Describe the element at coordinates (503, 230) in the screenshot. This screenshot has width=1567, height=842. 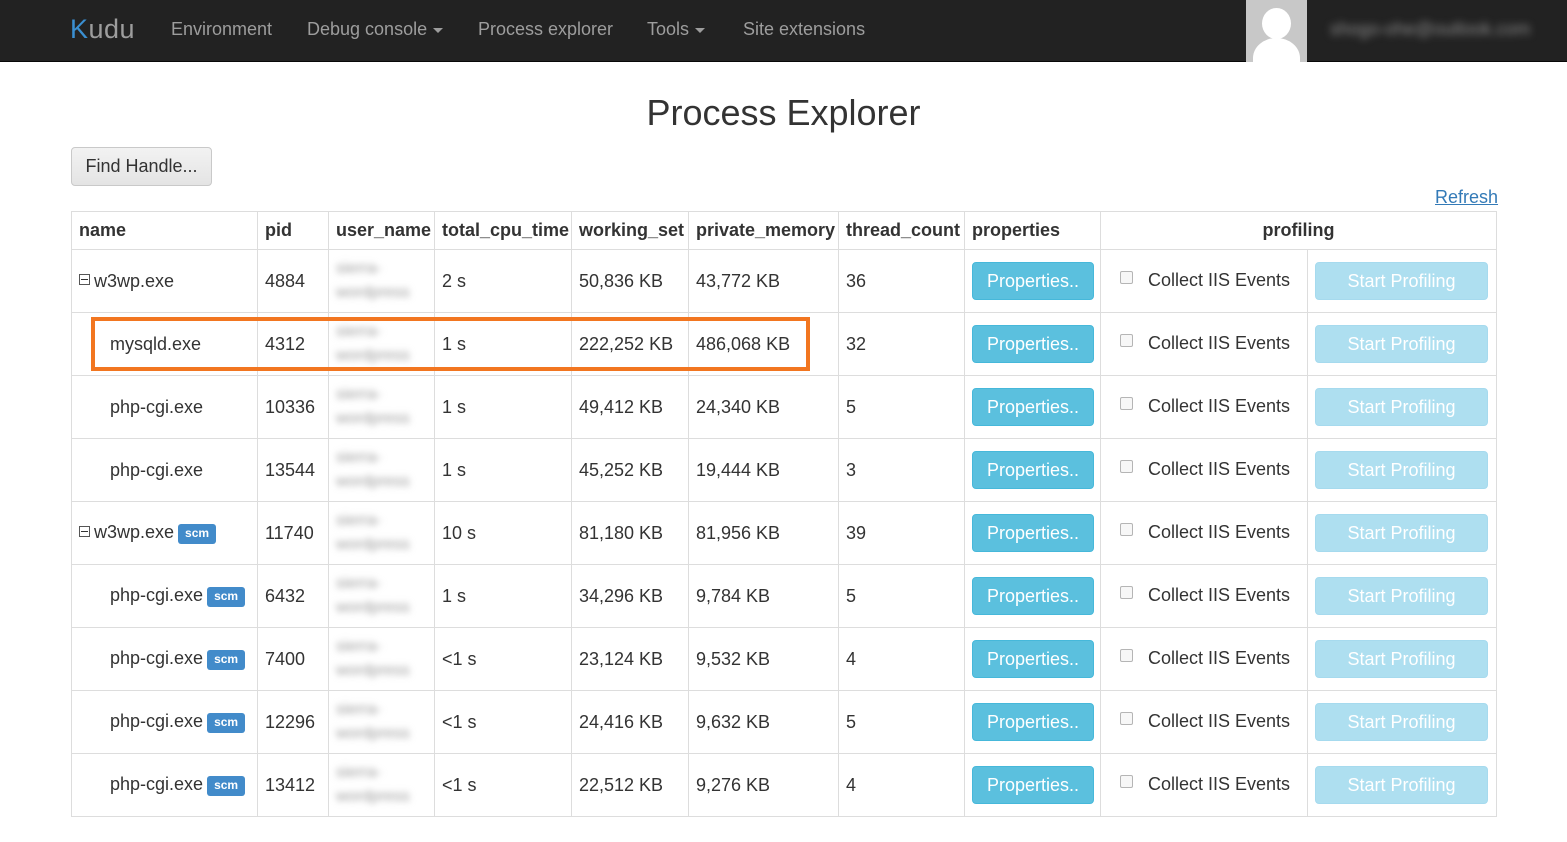
I see `col-header-total-cpu-time: total_cpu_time` at that location.